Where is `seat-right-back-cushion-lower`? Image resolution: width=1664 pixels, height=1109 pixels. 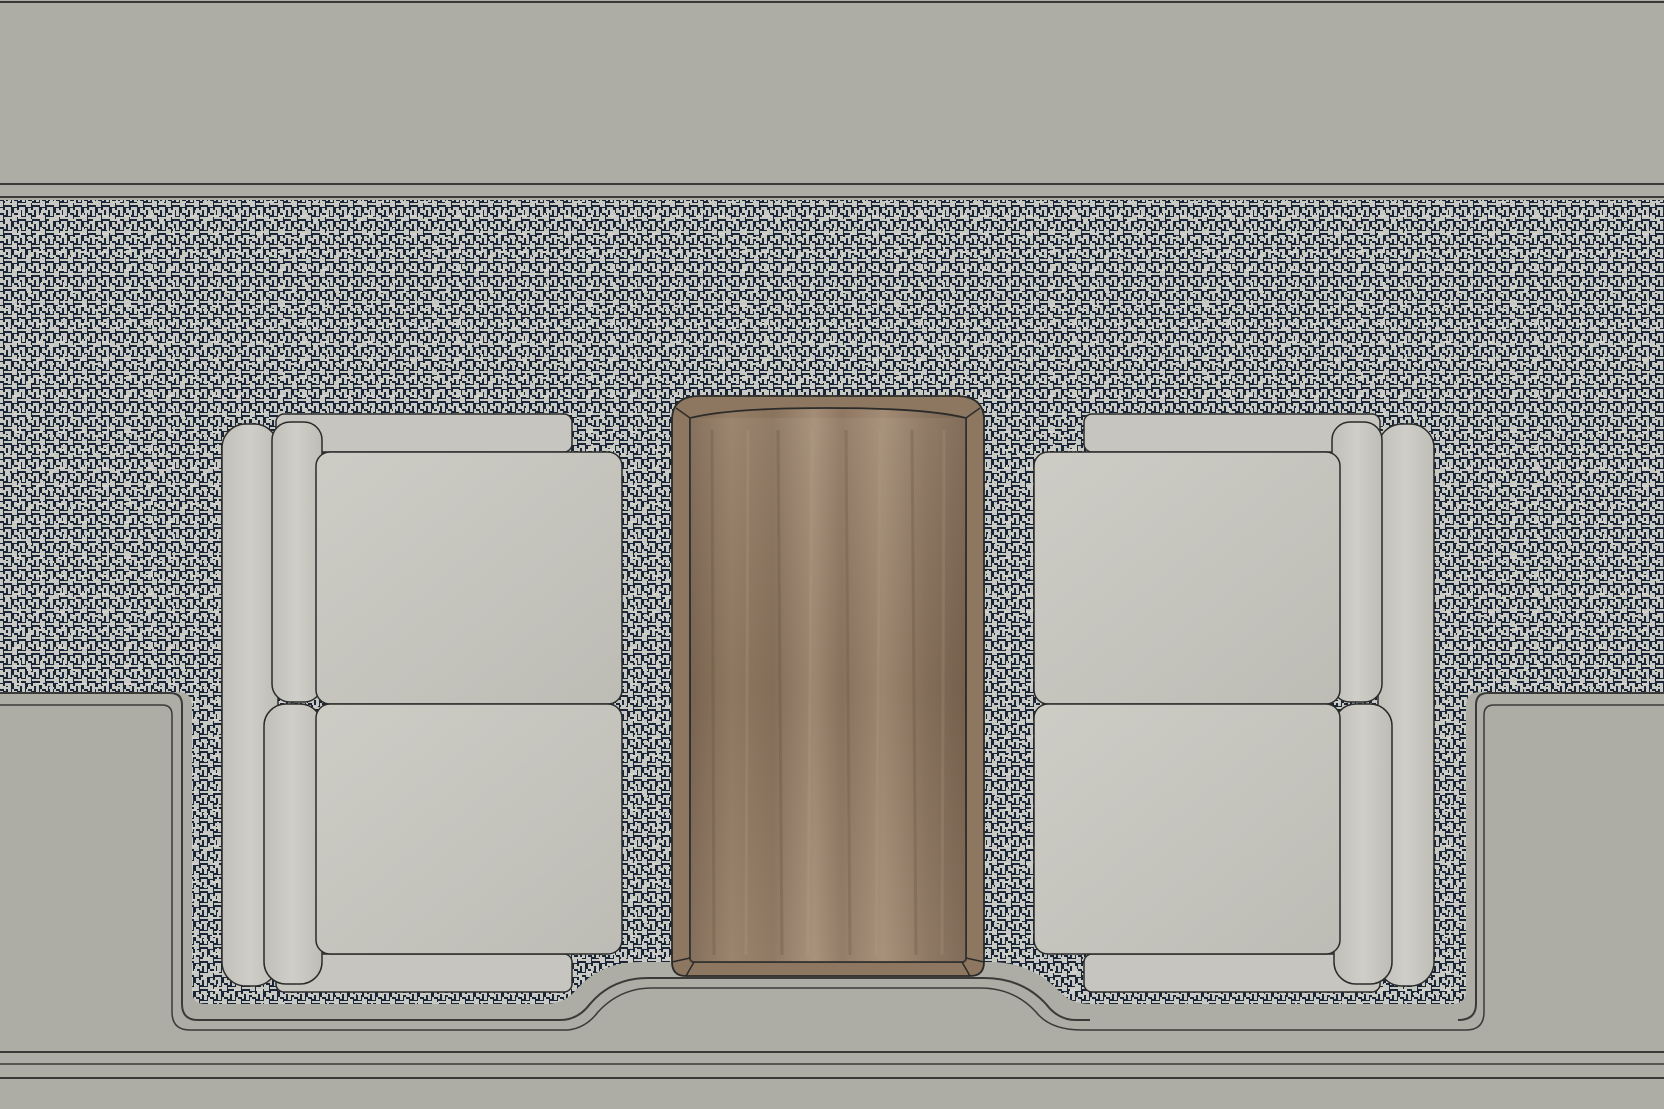
seat-right-back-cushion-lower is located at coordinates (1363, 844).